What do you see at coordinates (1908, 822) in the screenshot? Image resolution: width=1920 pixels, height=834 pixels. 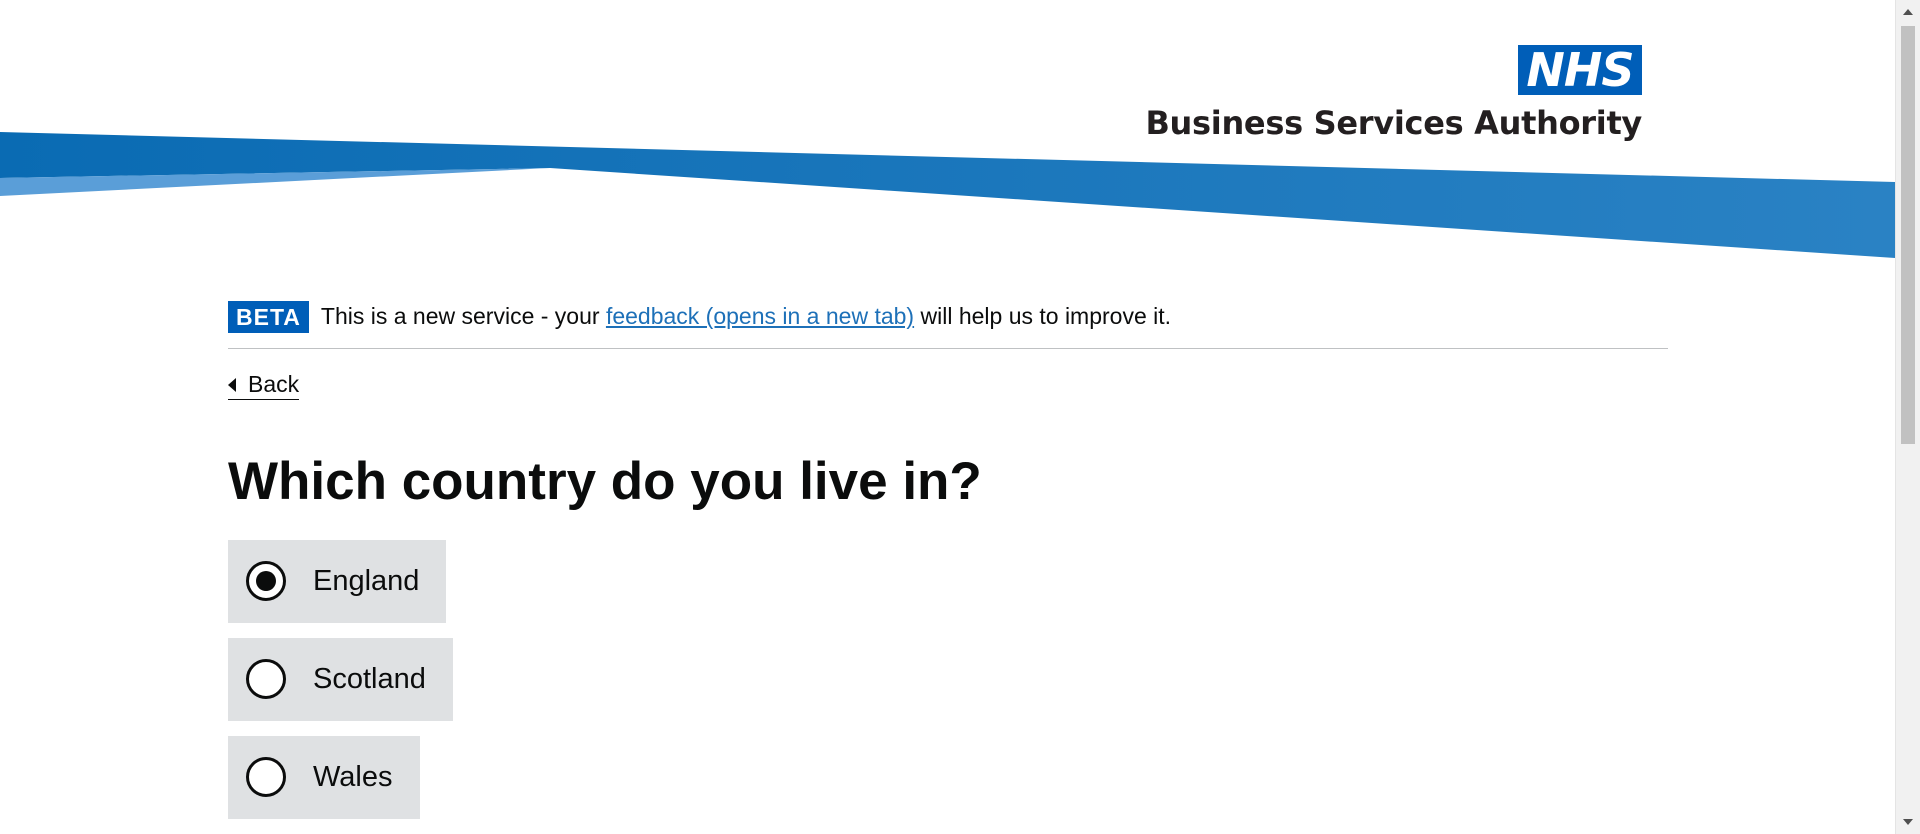 I see `scroll-down-icon` at bounding box center [1908, 822].